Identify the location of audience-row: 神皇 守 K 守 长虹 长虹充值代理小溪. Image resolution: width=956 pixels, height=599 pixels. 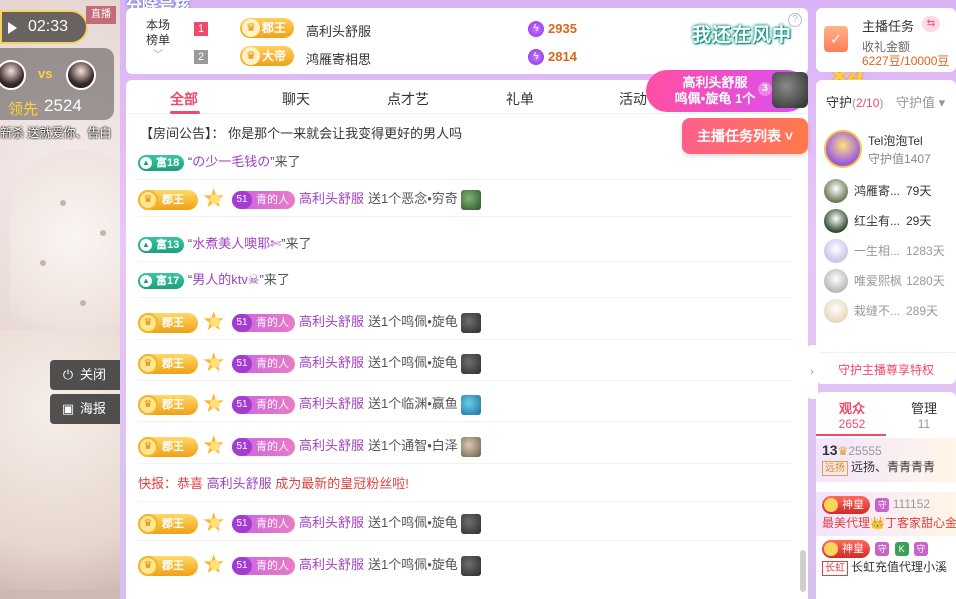
(886, 558).